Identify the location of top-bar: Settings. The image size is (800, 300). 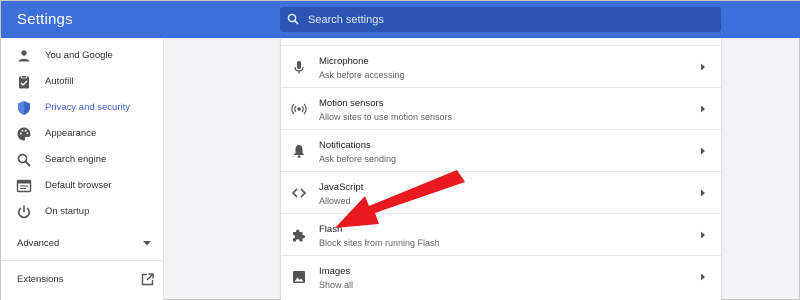
(400, 19).